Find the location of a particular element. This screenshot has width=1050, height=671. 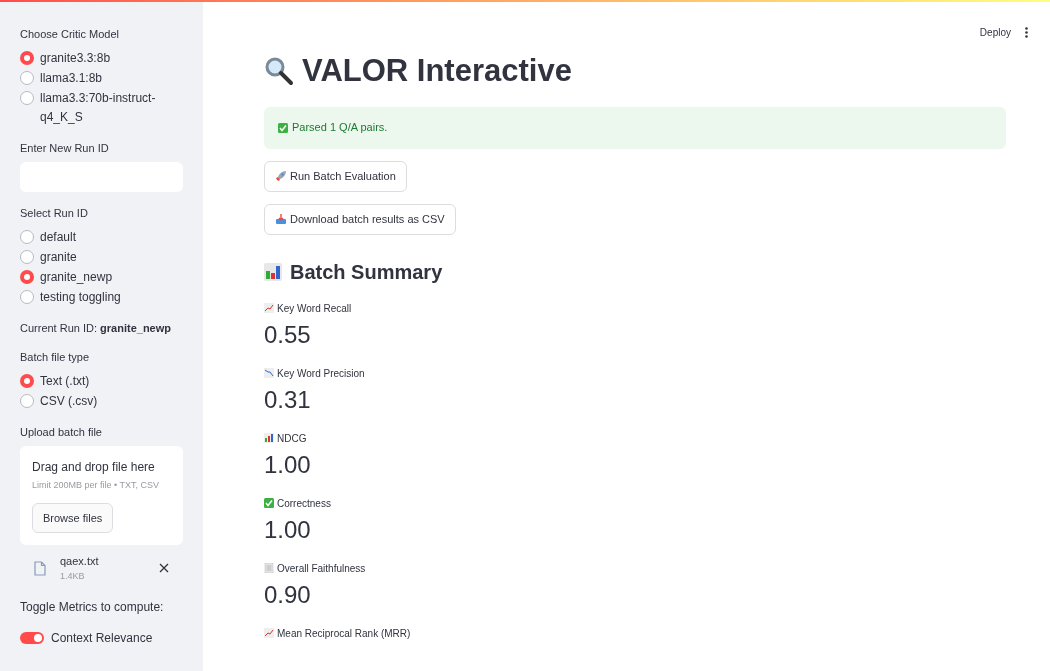

field-label: Upload batch file is located at coordinates (61, 432).